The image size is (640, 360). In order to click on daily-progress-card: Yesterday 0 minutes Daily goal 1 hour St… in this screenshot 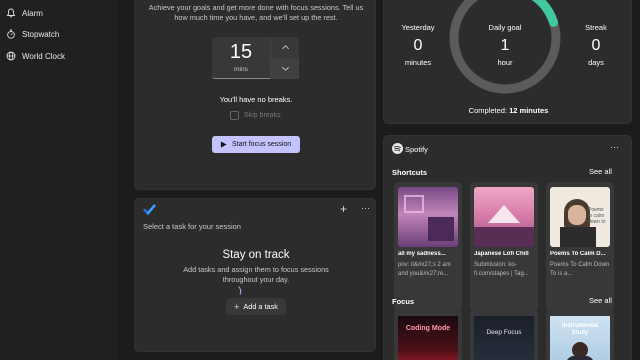, I will do `click(507, 62)`.